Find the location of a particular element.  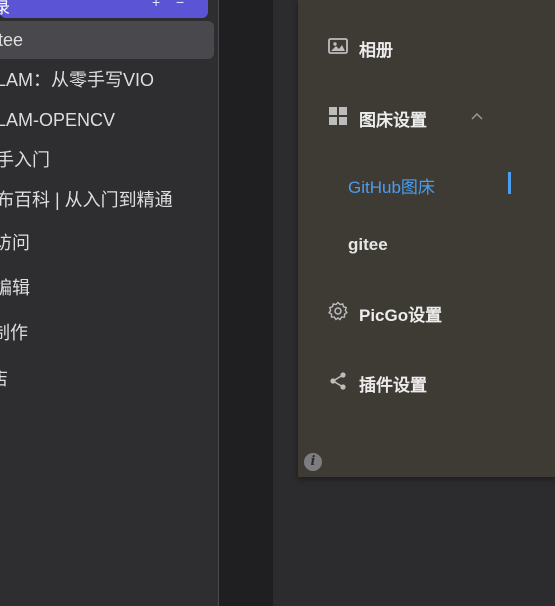

nav-label: 相册 is located at coordinates (376, 50).